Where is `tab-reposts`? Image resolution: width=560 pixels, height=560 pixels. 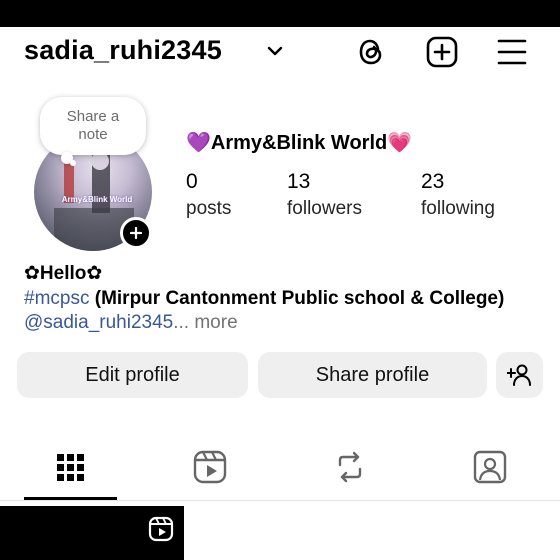
tab-reposts is located at coordinates (350, 467).